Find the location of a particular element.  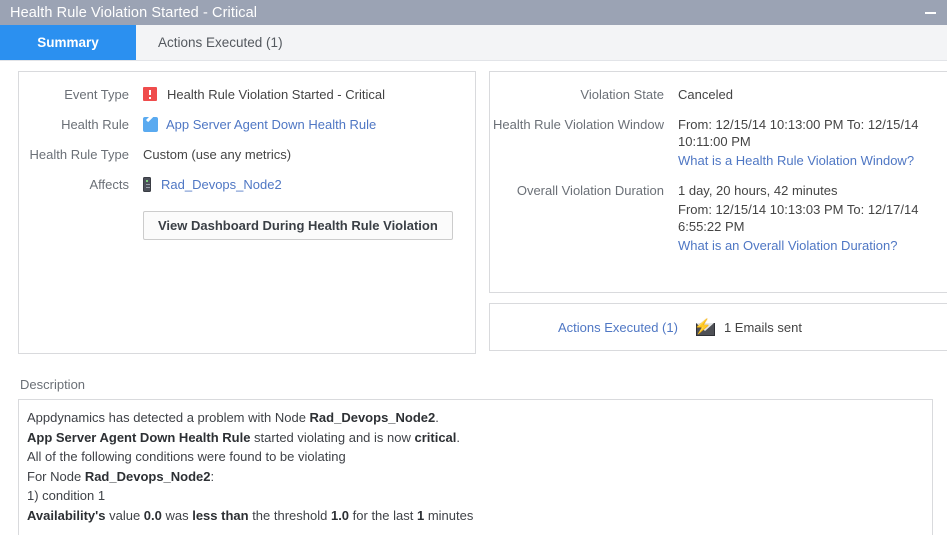

tab-summary-label: Summary is located at coordinates (68, 42).